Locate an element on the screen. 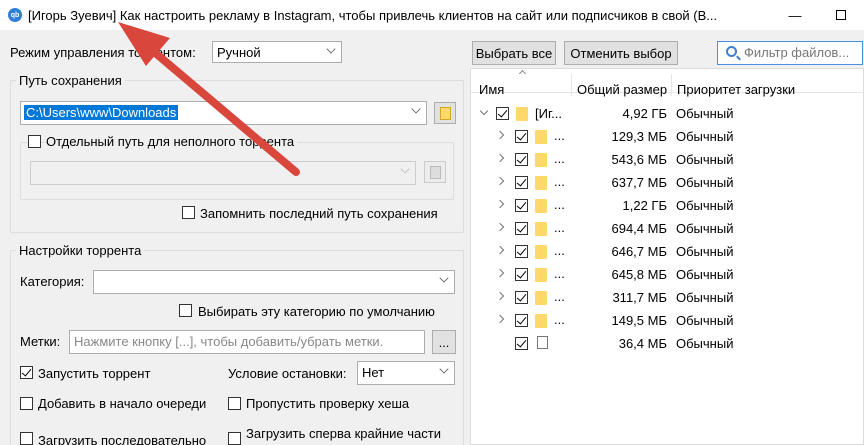 The height and width of the screenshot is (445, 864). category-label: Категория: is located at coordinates (52, 281).